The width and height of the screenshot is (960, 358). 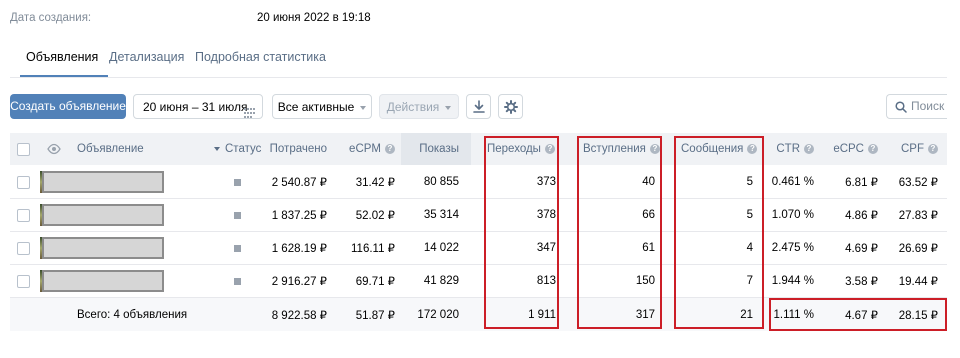 I want to click on download-button, so click(x=478, y=106).